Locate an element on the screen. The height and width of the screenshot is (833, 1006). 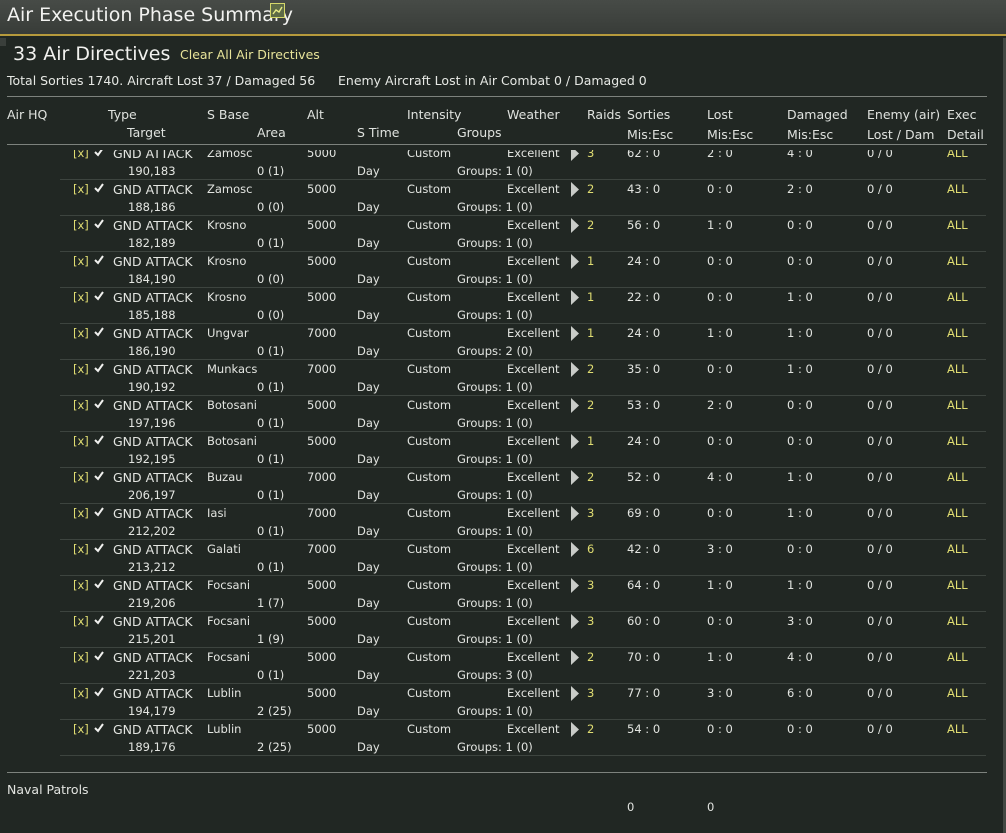
target-hex: 189,176 is located at coordinates (152, 747).